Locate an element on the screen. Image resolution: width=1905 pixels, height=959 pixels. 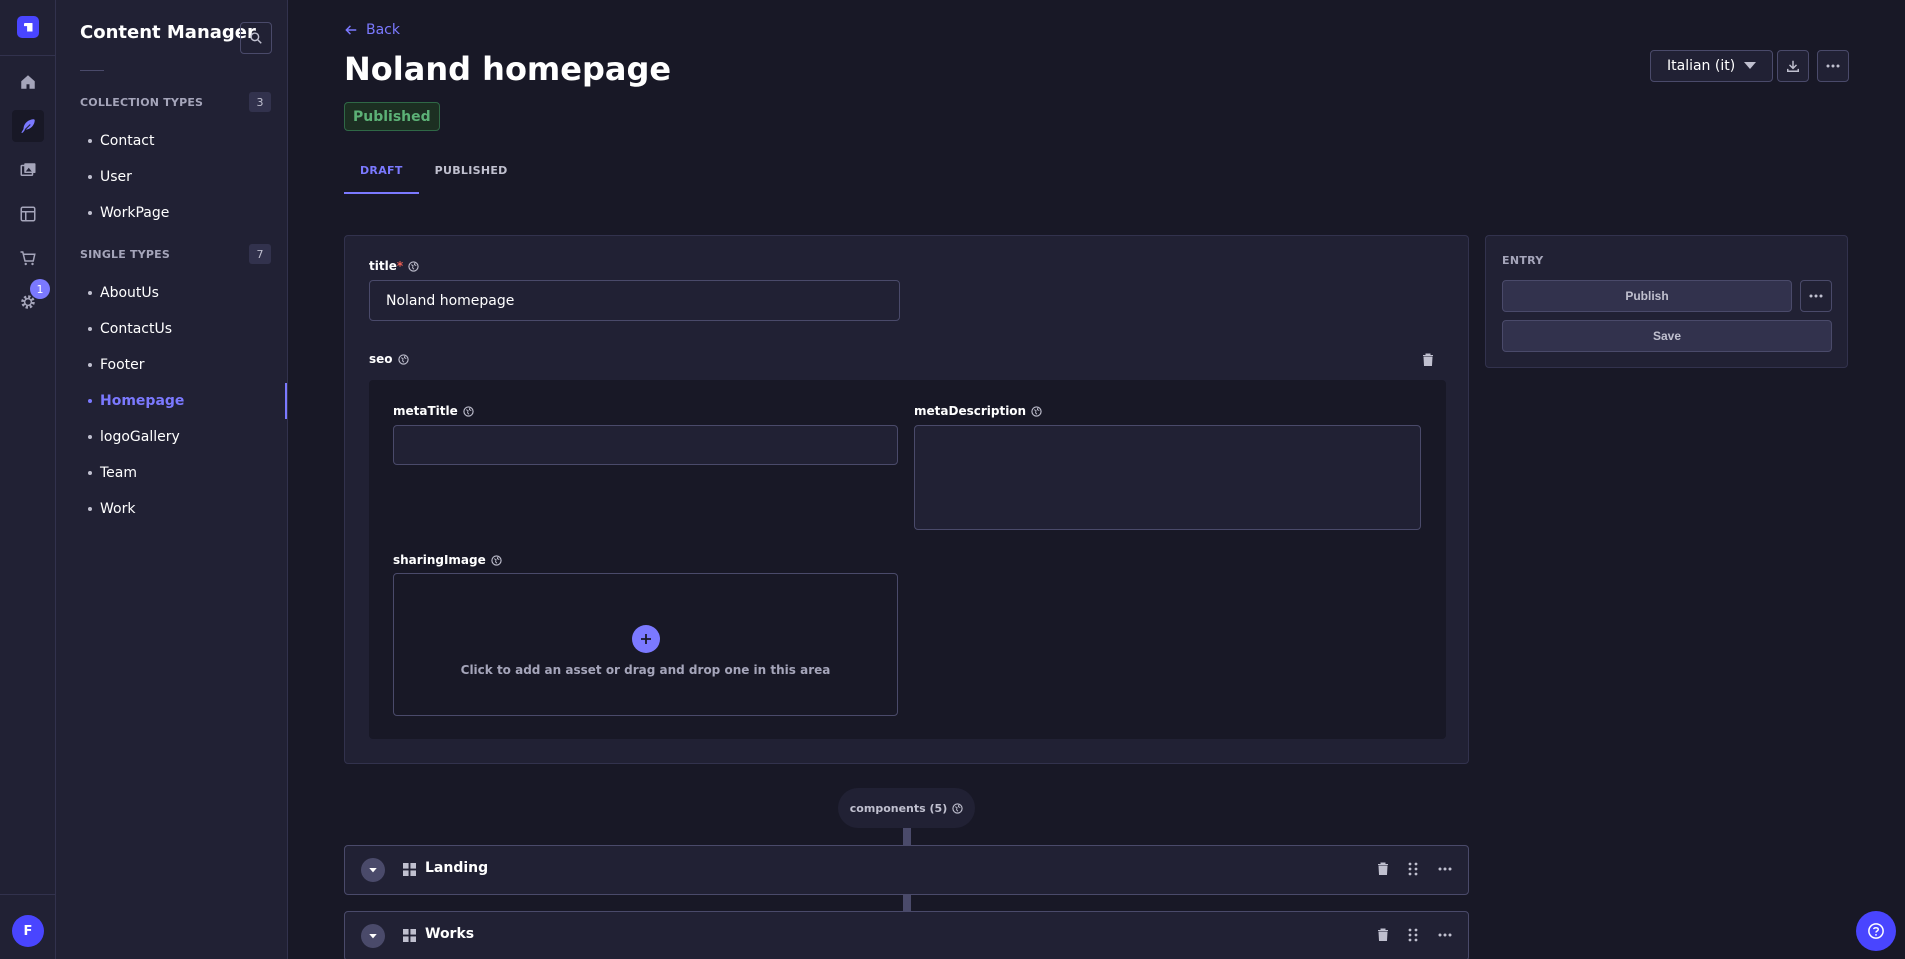
locale-select: Italian (it) is located at coordinates (1711, 66).